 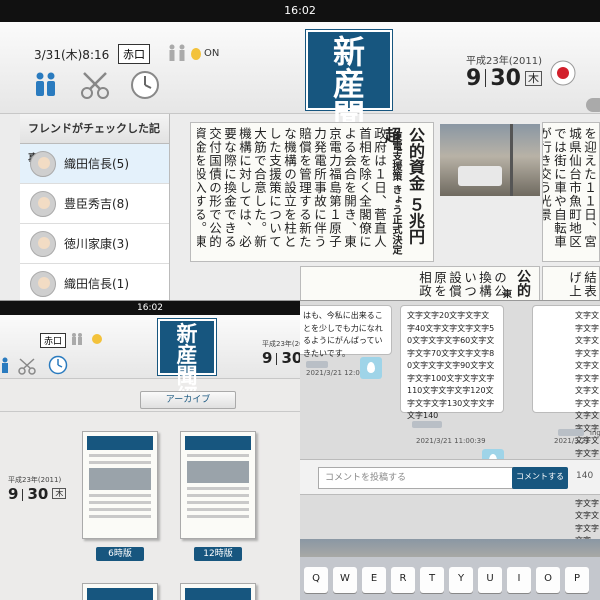 What do you see at coordinates (188, 400) in the screenshot?
I see `archive-button: アーカイブ` at bounding box center [188, 400].